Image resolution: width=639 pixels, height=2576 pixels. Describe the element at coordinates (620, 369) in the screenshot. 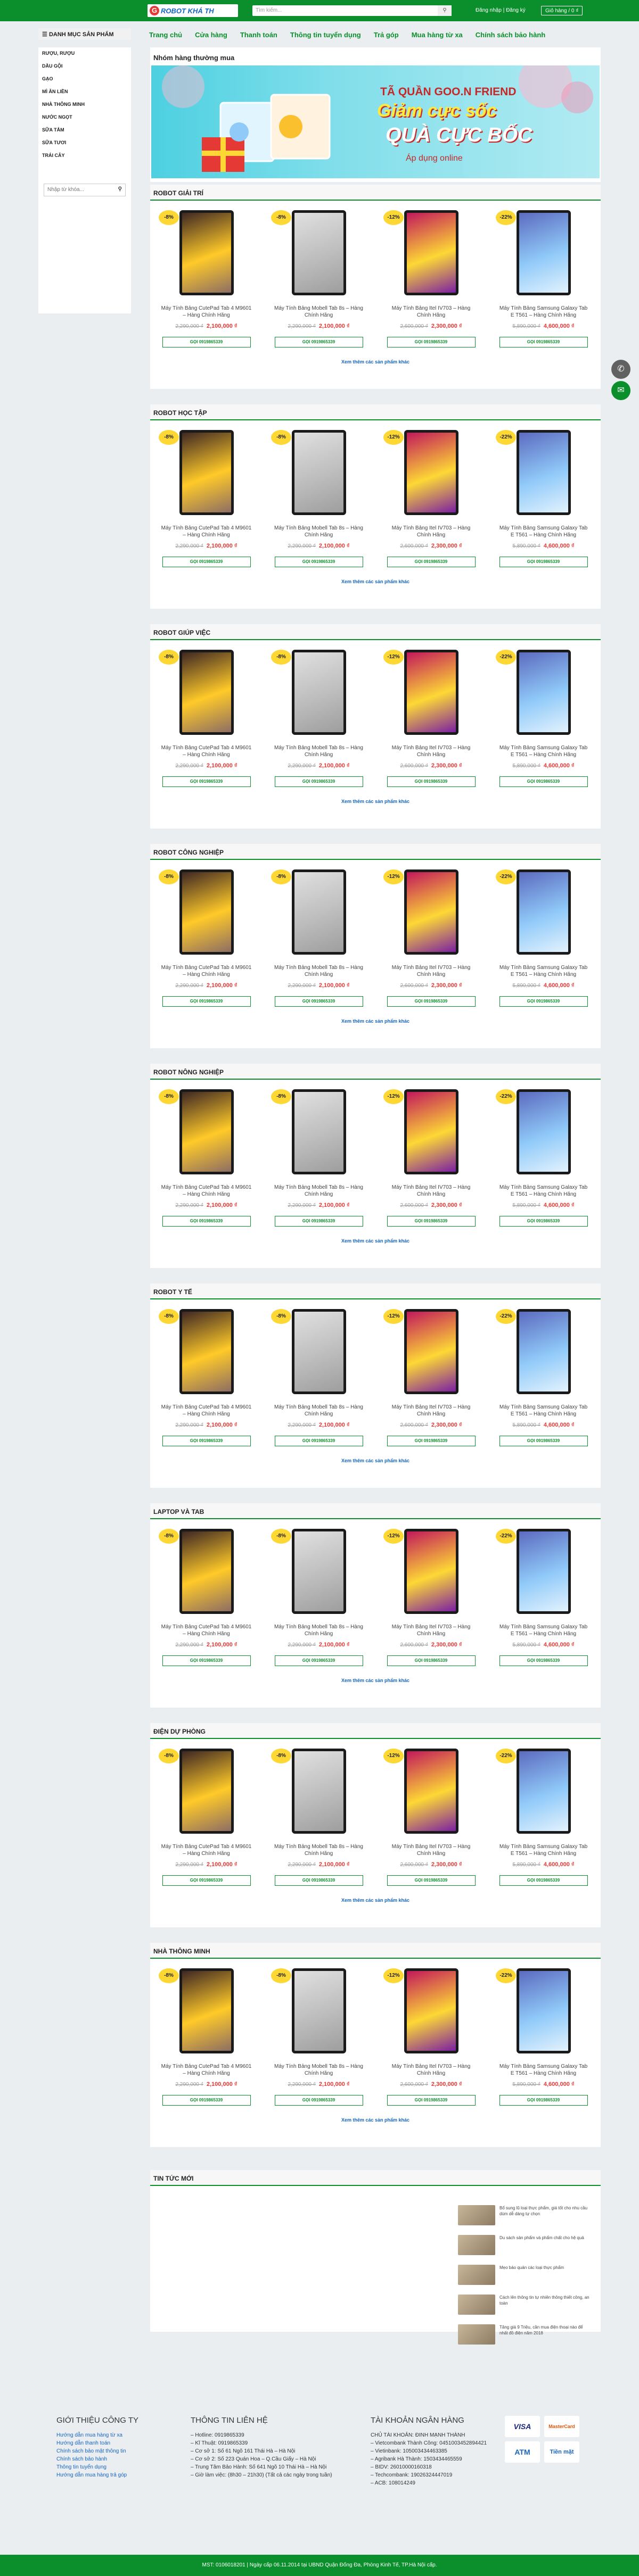

I see `phone-float-icon: ✆` at that location.